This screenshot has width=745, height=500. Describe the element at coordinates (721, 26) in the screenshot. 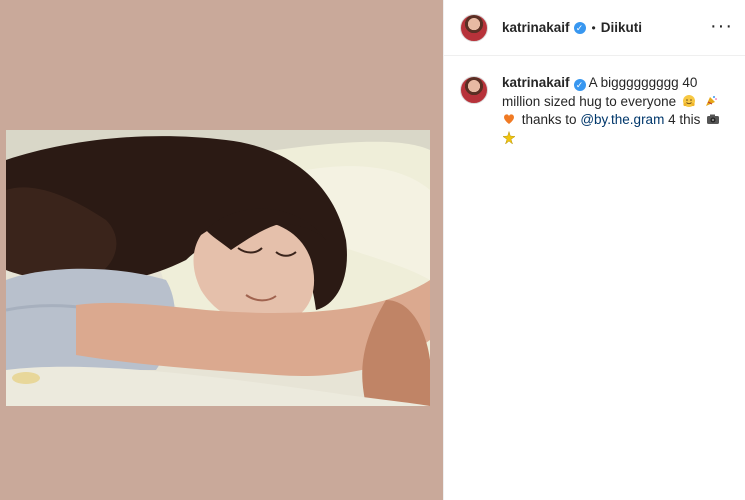

I see `more-horizontal-icon: ···` at that location.